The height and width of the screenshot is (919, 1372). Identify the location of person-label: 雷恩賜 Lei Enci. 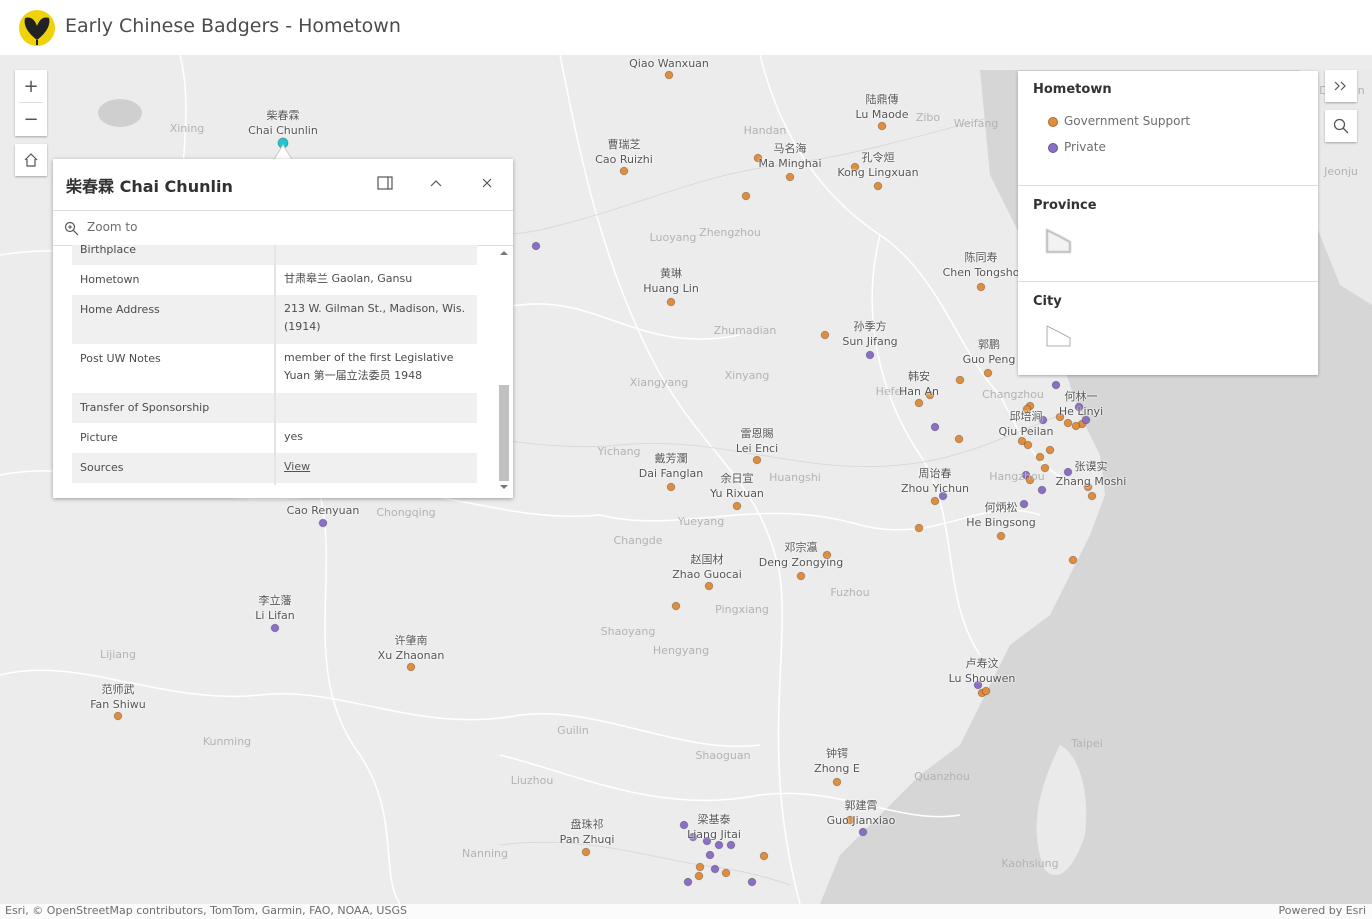
(757, 441).